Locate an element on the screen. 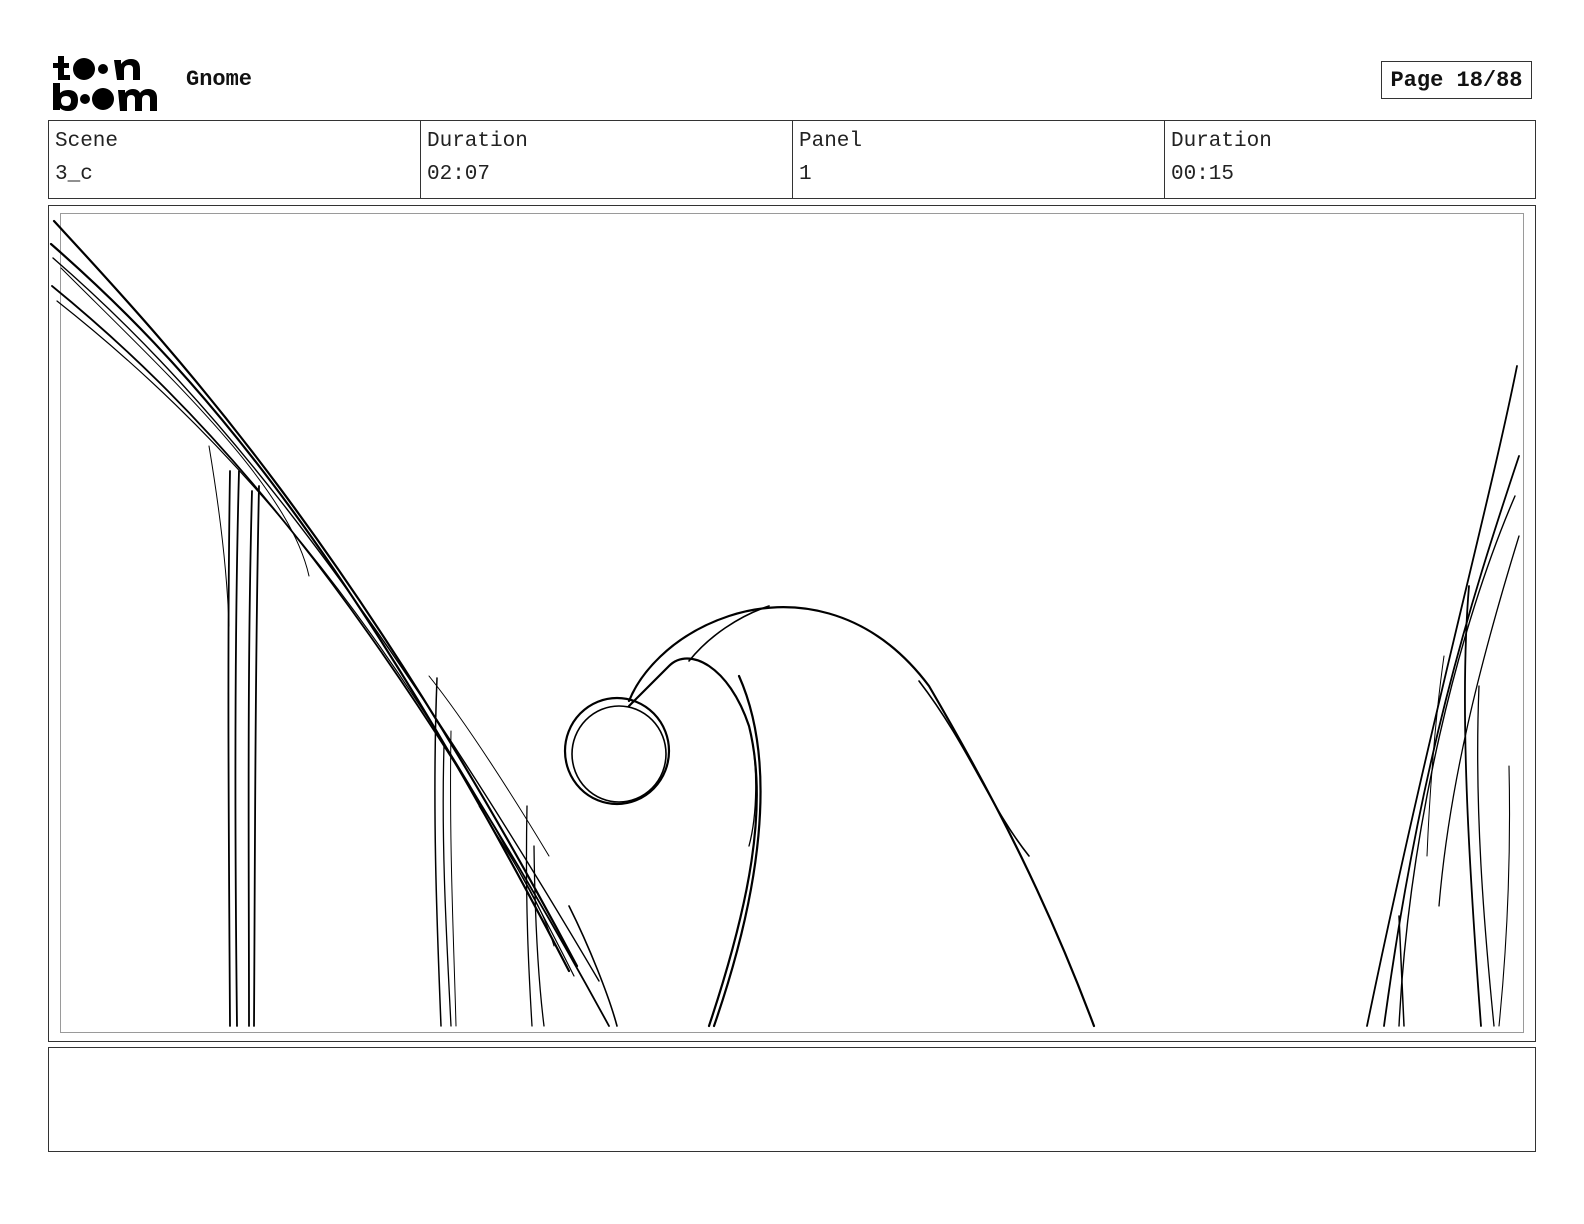 This screenshot has width=1584, height=1224. scene-duration-label: Duration is located at coordinates (477, 141).